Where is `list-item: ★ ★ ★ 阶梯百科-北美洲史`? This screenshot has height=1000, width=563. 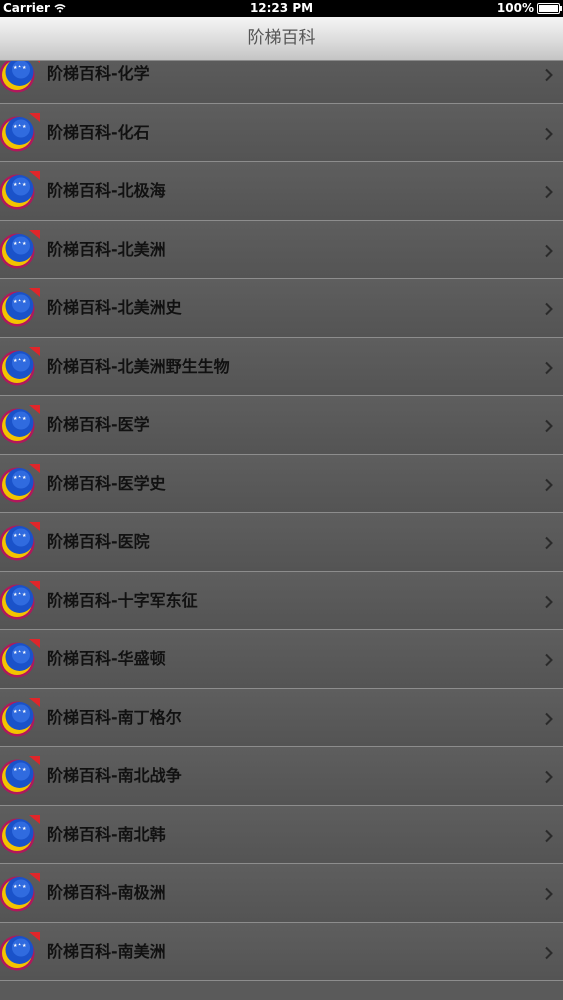 list-item: ★ ★ ★ 阶梯百科-北美洲史 is located at coordinates (281, 308).